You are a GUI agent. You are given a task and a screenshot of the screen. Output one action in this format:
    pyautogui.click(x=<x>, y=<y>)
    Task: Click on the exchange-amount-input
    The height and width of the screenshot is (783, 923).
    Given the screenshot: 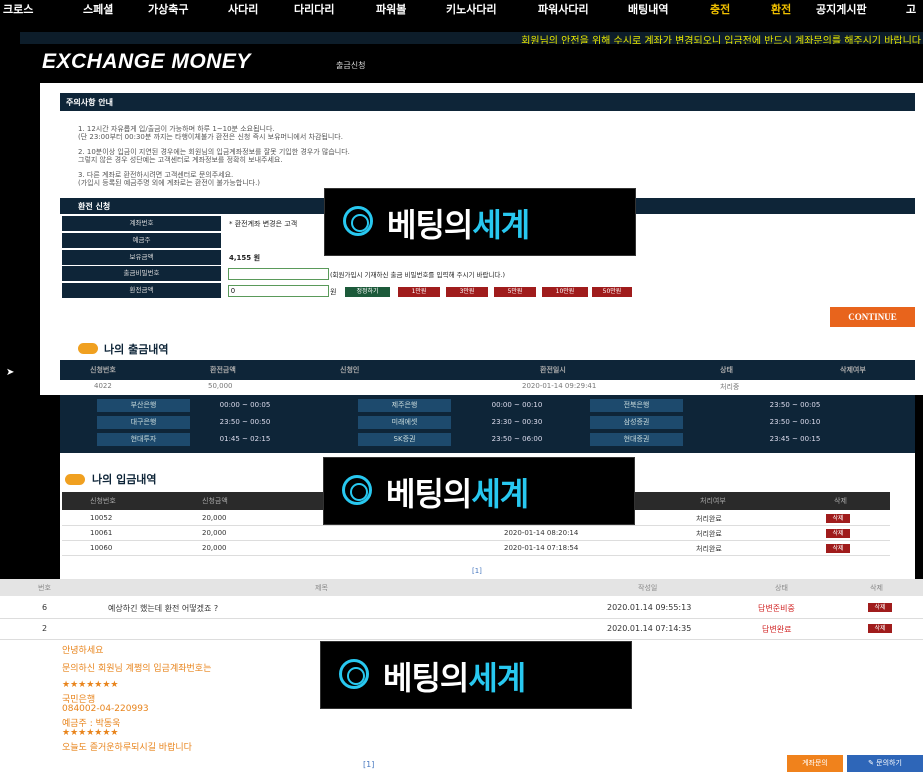 What is the action you would take?
    pyautogui.click(x=278, y=291)
    